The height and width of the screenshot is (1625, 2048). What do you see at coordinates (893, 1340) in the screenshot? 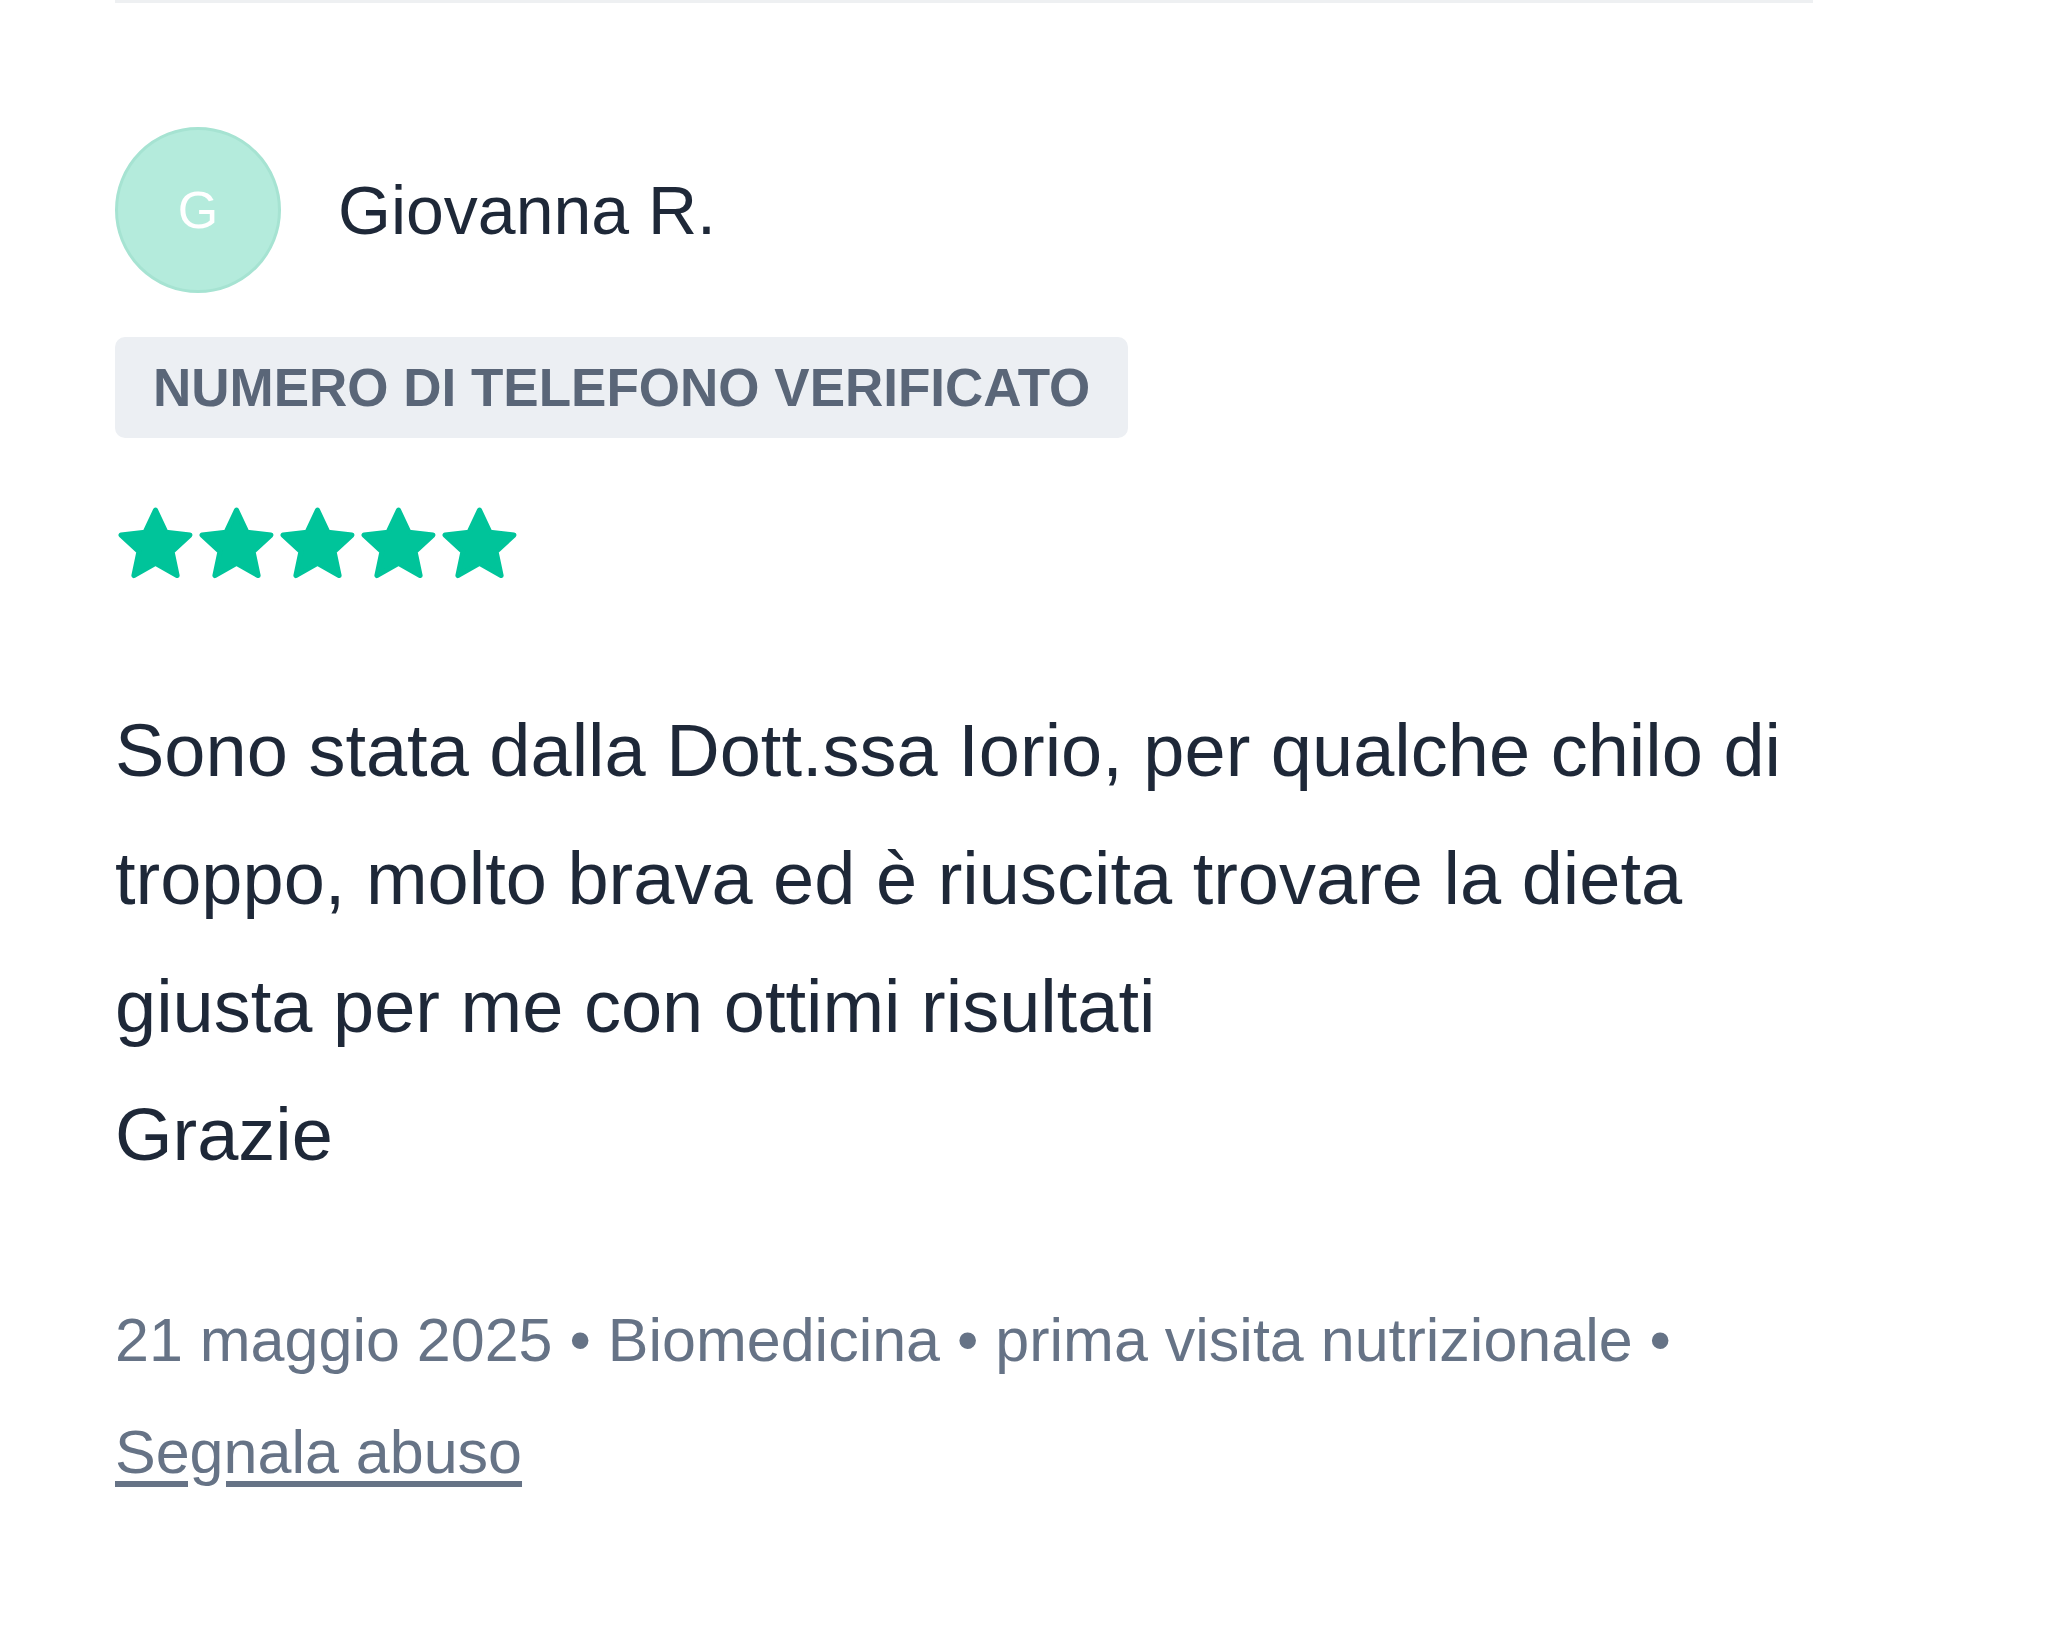
I see `review-meta: 21 maggio 2025 • Biomedicina • prima visita nutrizionale •` at bounding box center [893, 1340].